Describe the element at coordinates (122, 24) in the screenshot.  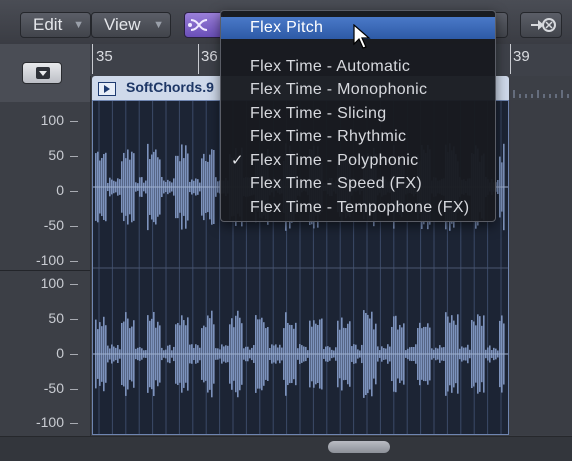
I see `view-menu-label: View` at that location.